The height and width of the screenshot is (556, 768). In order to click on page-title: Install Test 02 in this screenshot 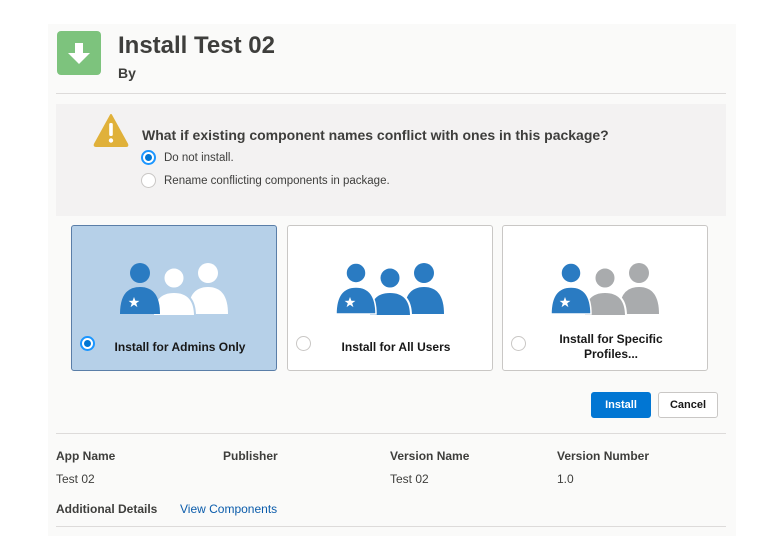, I will do `click(196, 45)`.